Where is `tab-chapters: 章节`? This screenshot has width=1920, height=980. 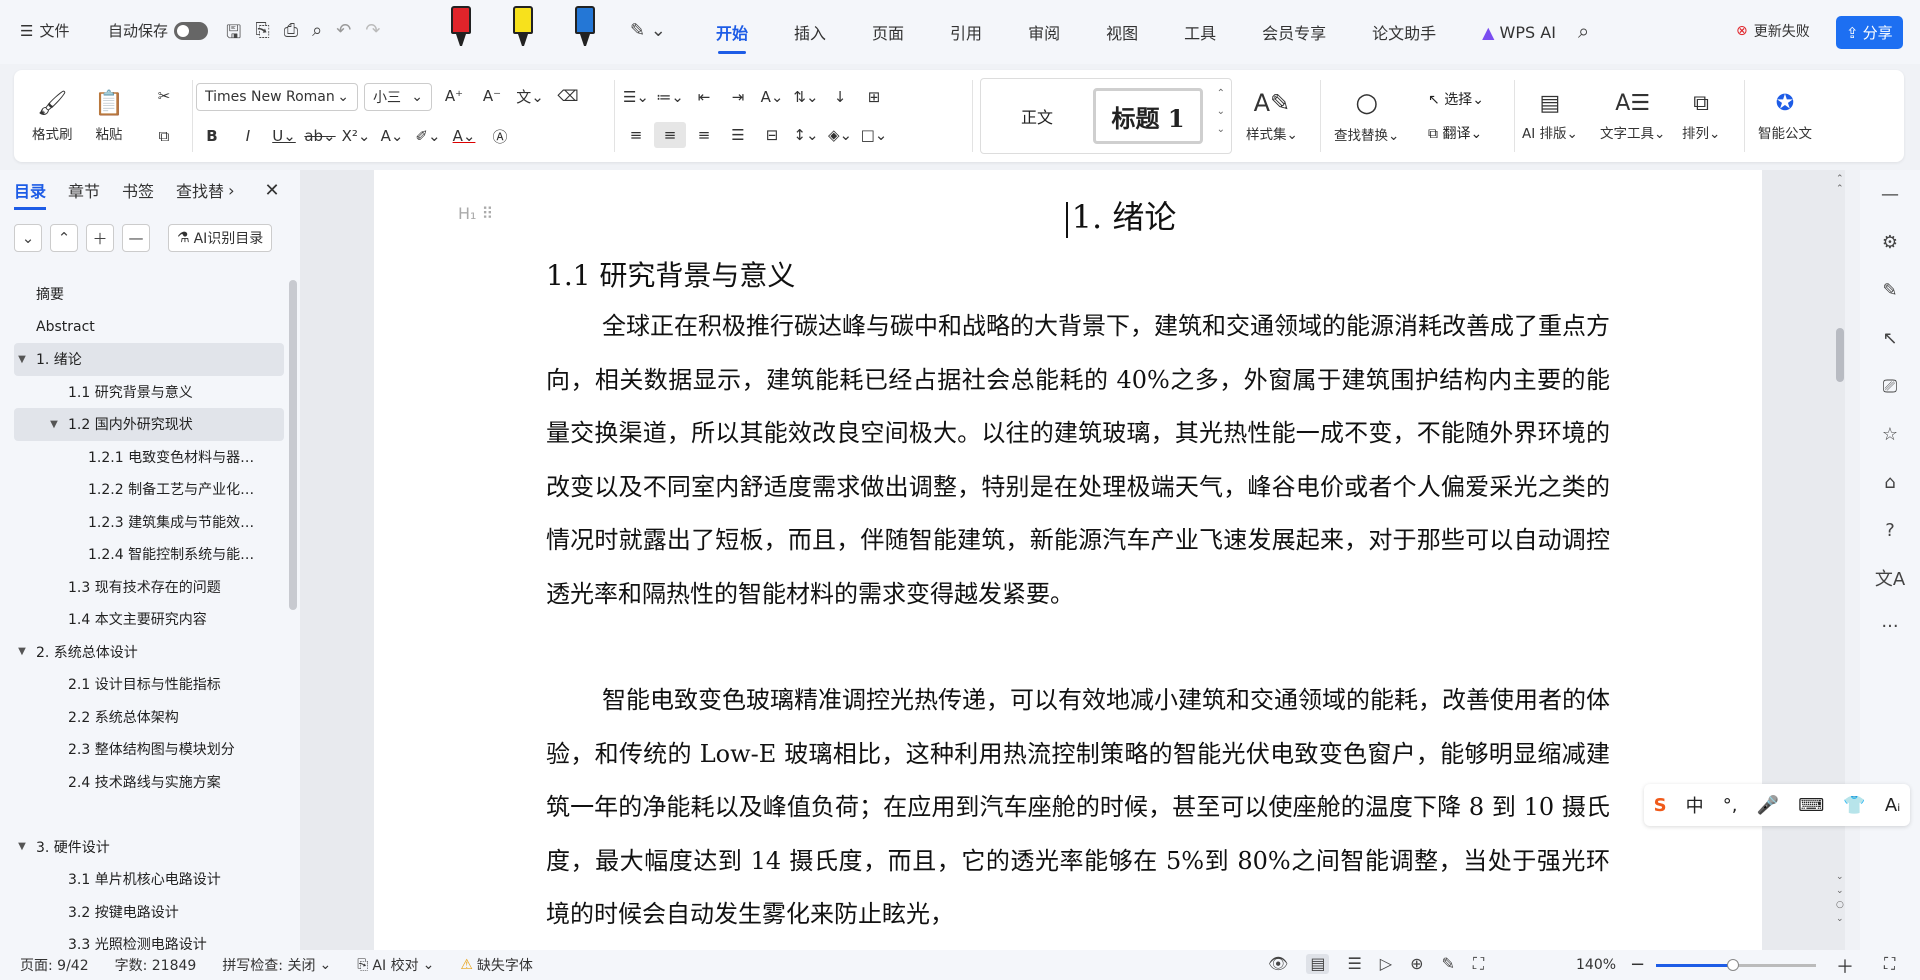 tab-chapters: 章节 is located at coordinates (84, 190).